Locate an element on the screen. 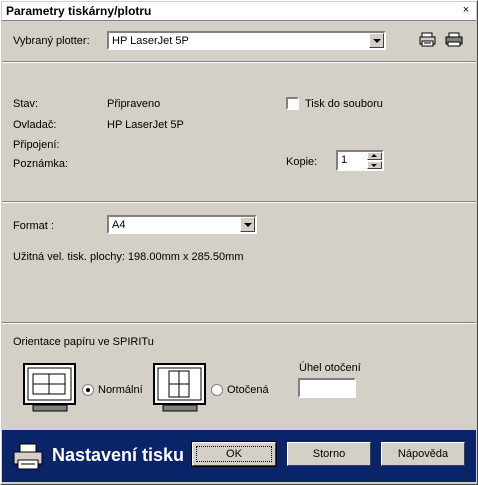 This screenshot has width=478, height=485. format-label: Format : is located at coordinates (33, 226).